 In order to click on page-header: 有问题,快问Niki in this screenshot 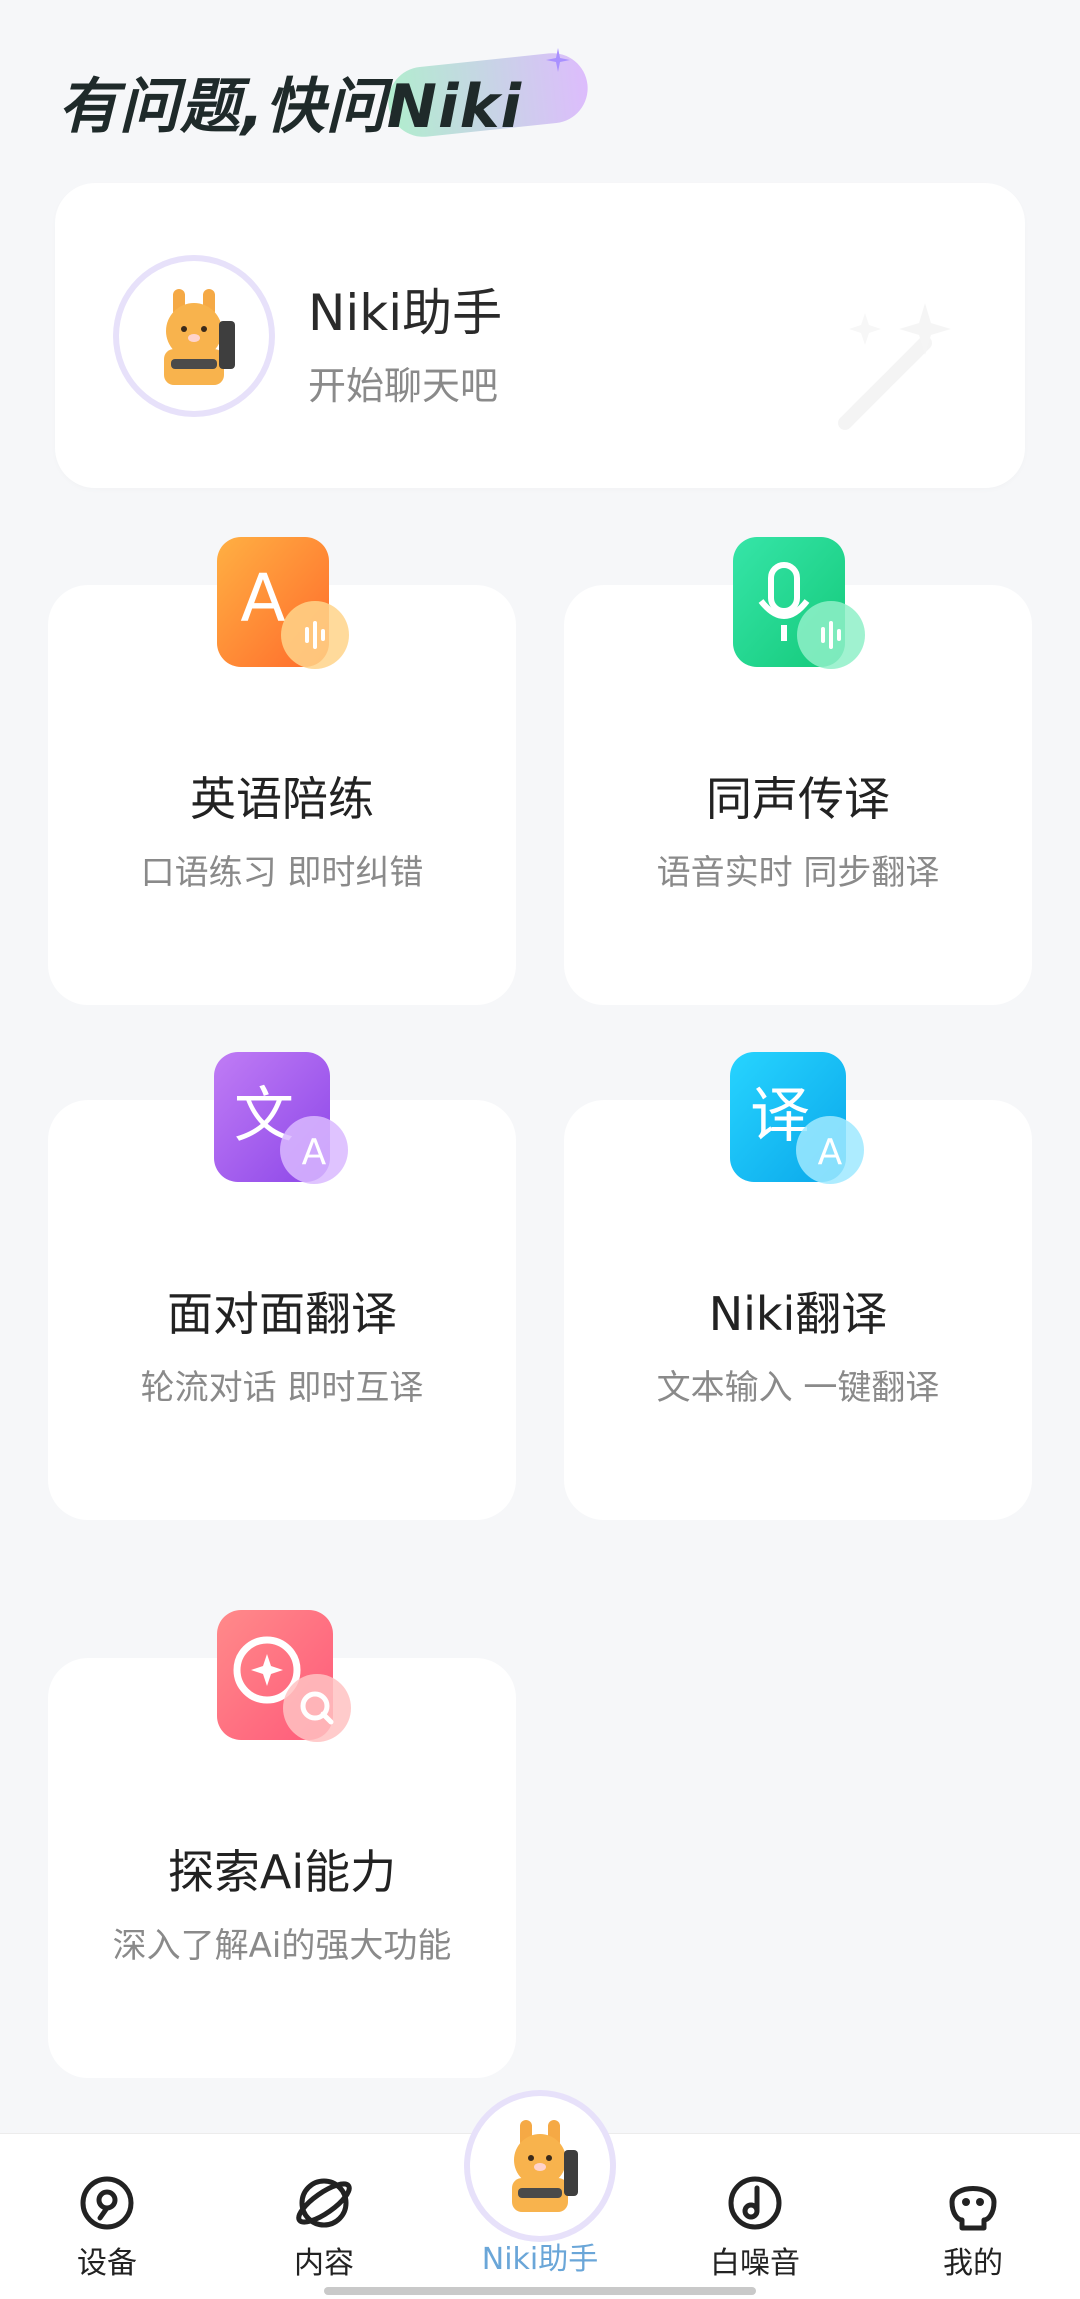, I will do `click(325, 98)`.